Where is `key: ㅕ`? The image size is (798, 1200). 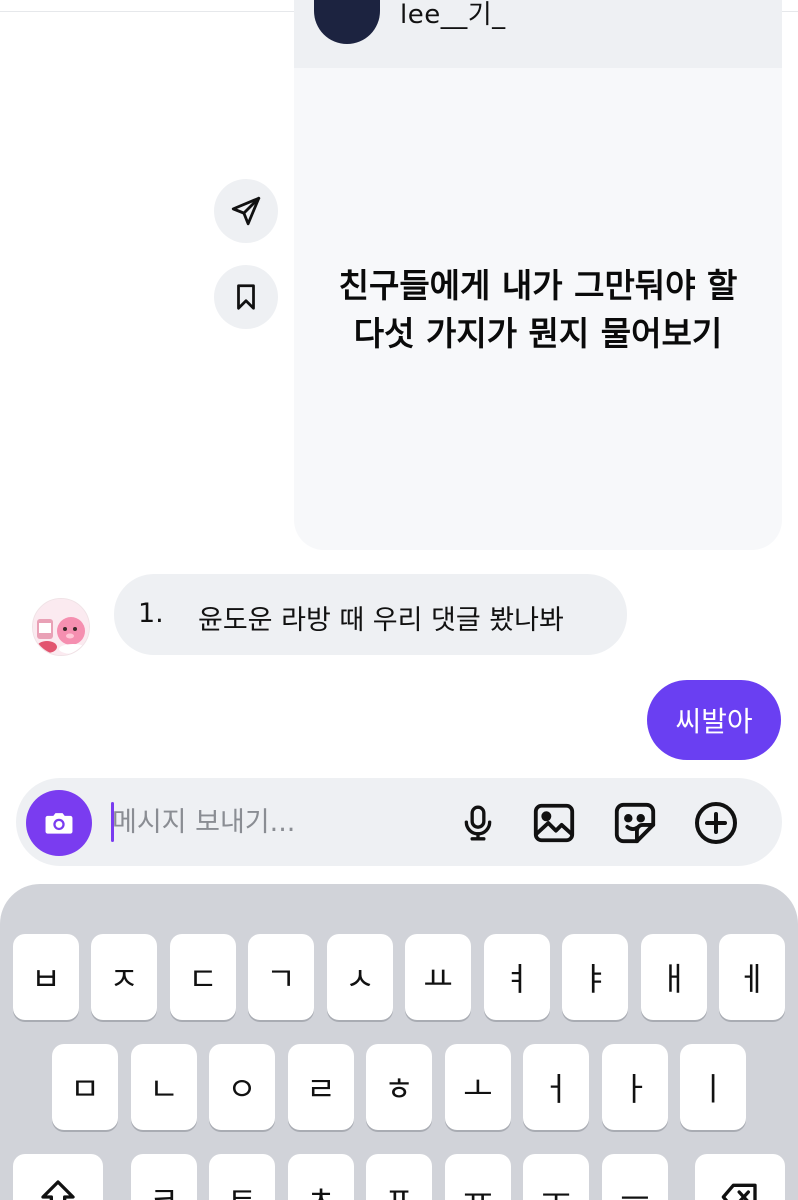 key: ㅕ is located at coordinates (517, 977).